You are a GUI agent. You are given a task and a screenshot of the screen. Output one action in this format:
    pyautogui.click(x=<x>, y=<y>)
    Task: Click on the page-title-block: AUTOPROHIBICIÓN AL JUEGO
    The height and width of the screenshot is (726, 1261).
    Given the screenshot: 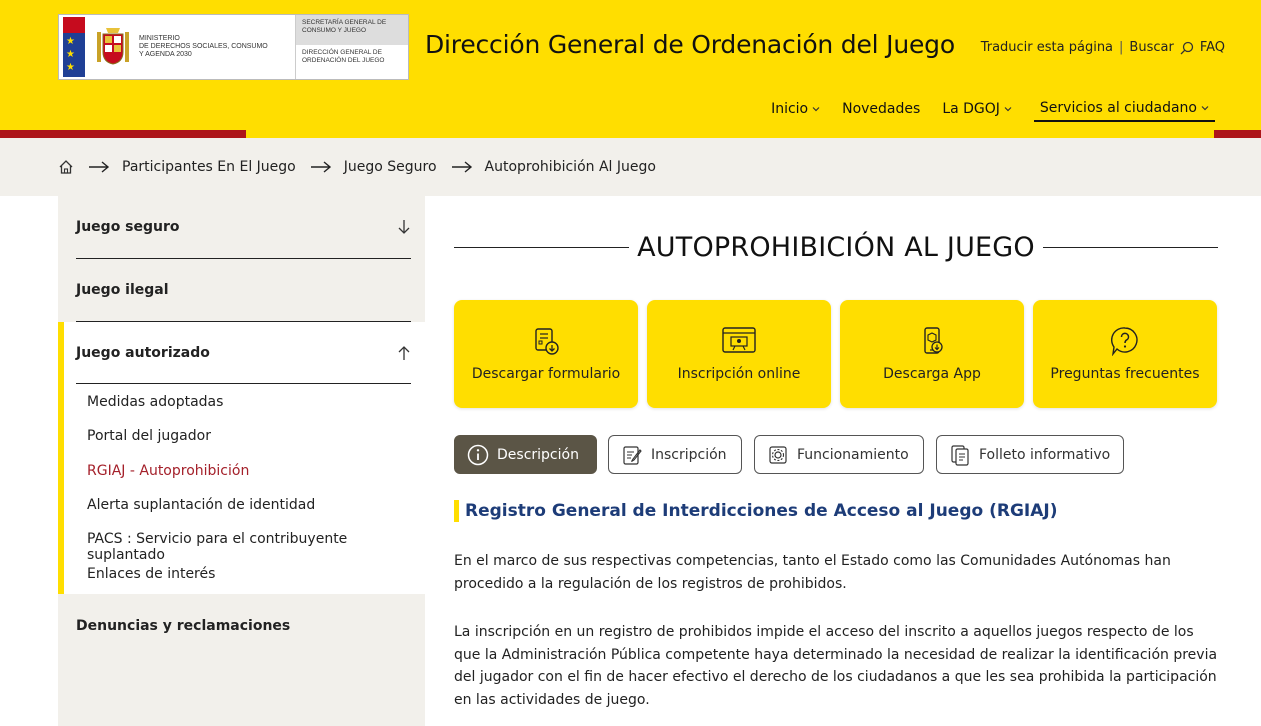 What is the action you would take?
    pyautogui.click(x=836, y=247)
    